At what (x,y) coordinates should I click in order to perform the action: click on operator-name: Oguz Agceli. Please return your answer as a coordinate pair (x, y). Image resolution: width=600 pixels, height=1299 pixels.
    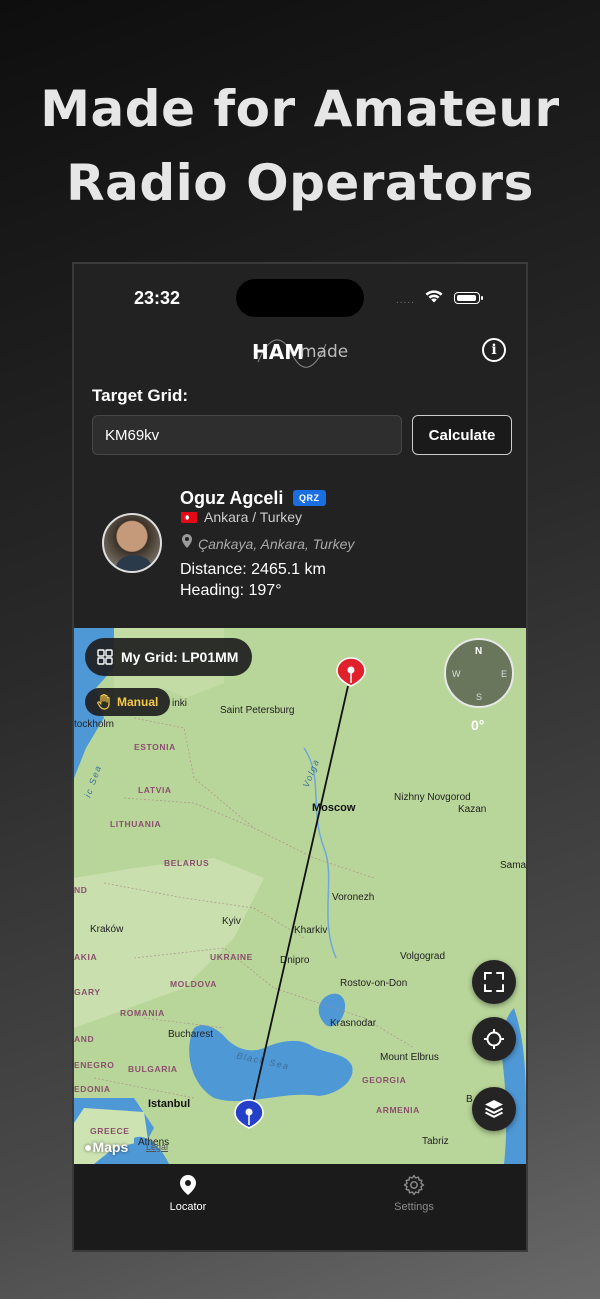
    Looking at the image, I should click on (232, 498).